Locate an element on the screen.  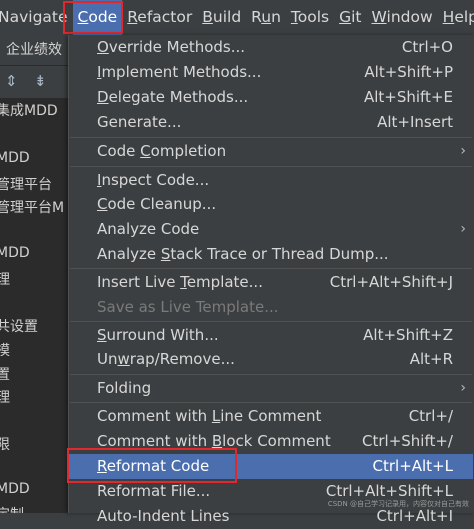
menu-item-shortcut: Ctrl+Alt+L is located at coordinates (413, 466).